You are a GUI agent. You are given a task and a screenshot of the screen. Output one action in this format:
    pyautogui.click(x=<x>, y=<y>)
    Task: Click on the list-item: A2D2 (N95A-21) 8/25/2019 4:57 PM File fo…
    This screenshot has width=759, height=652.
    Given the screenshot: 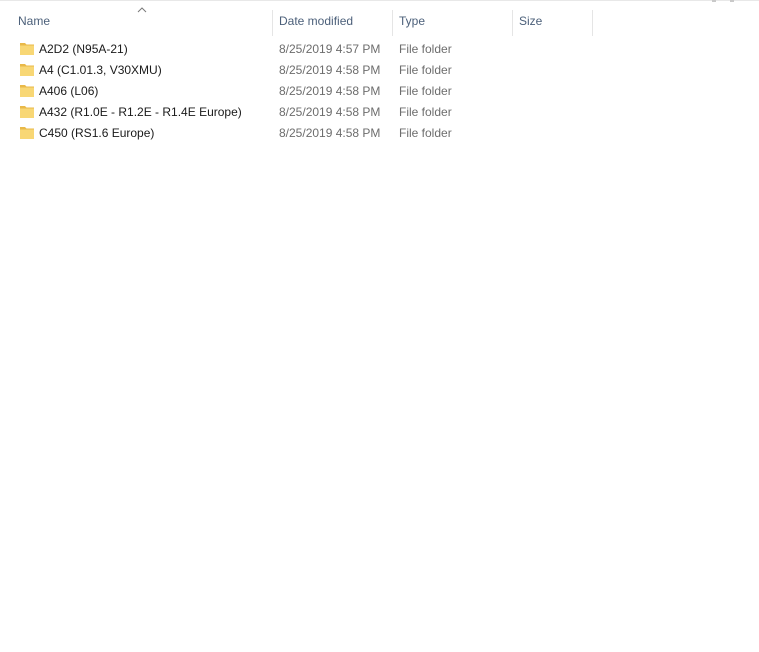 What is the action you would take?
    pyautogui.click(x=304, y=49)
    